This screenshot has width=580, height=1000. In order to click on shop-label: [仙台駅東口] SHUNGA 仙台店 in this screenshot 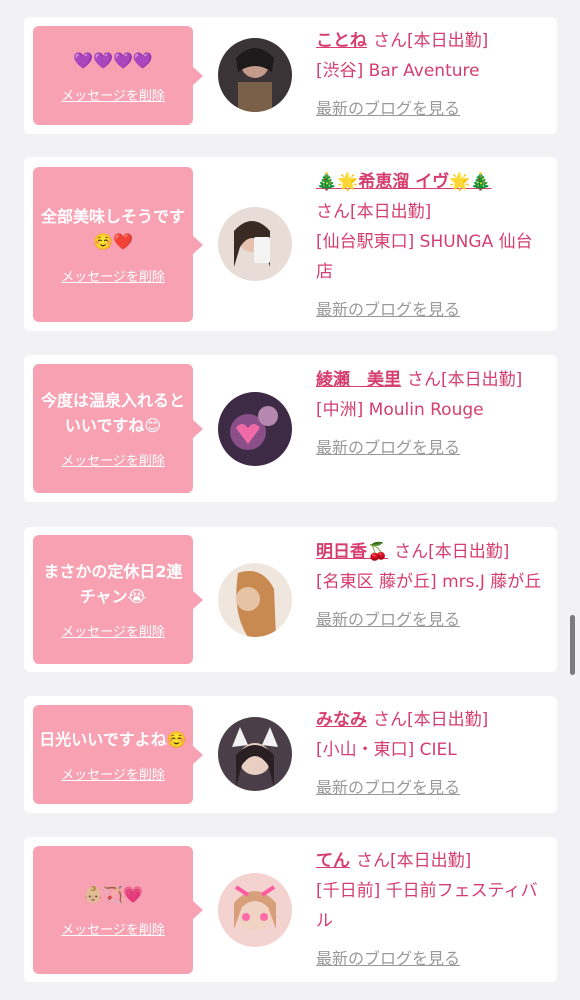, I will do `click(424, 257)`.